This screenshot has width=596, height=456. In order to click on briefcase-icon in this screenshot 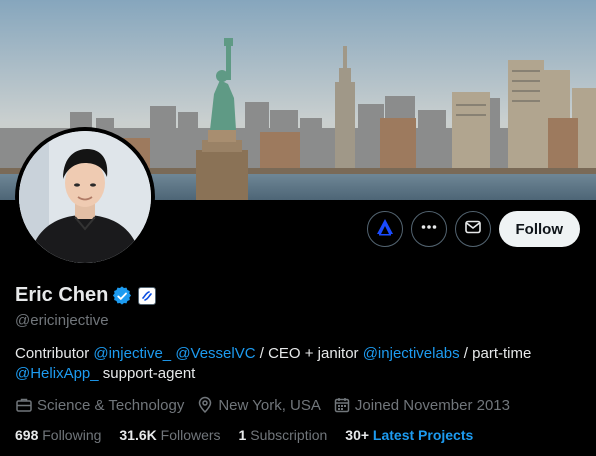, I will do `click(24, 405)`.